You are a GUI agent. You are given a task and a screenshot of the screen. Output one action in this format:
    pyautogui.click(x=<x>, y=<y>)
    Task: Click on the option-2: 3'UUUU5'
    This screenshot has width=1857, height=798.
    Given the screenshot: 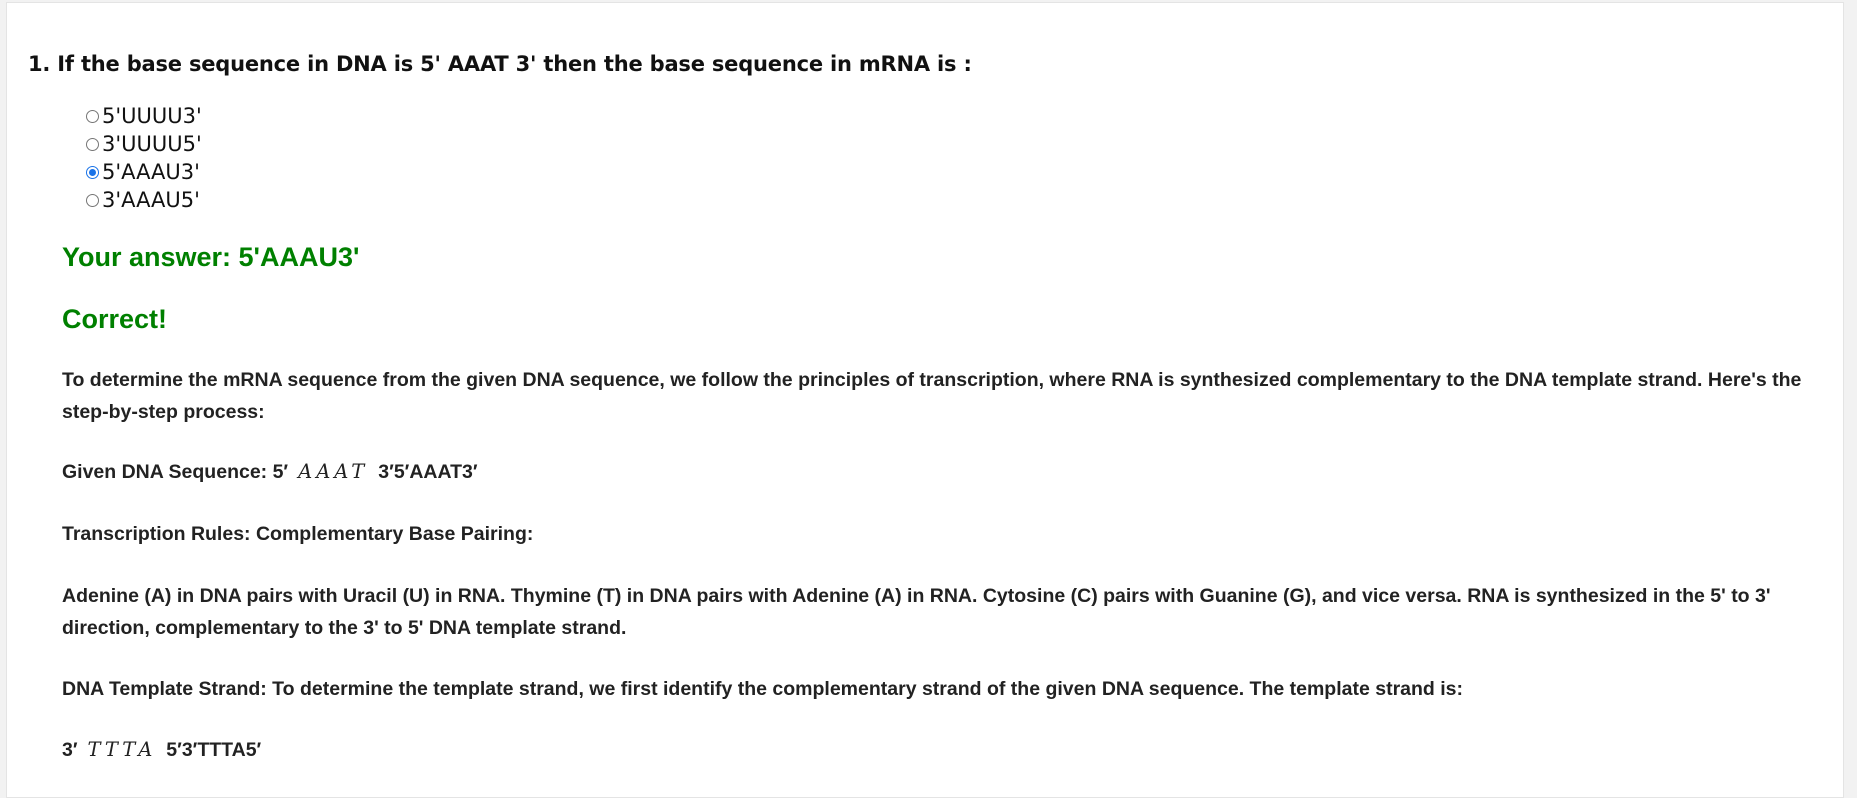 What is the action you would take?
    pyautogui.click(x=144, y=144)
    